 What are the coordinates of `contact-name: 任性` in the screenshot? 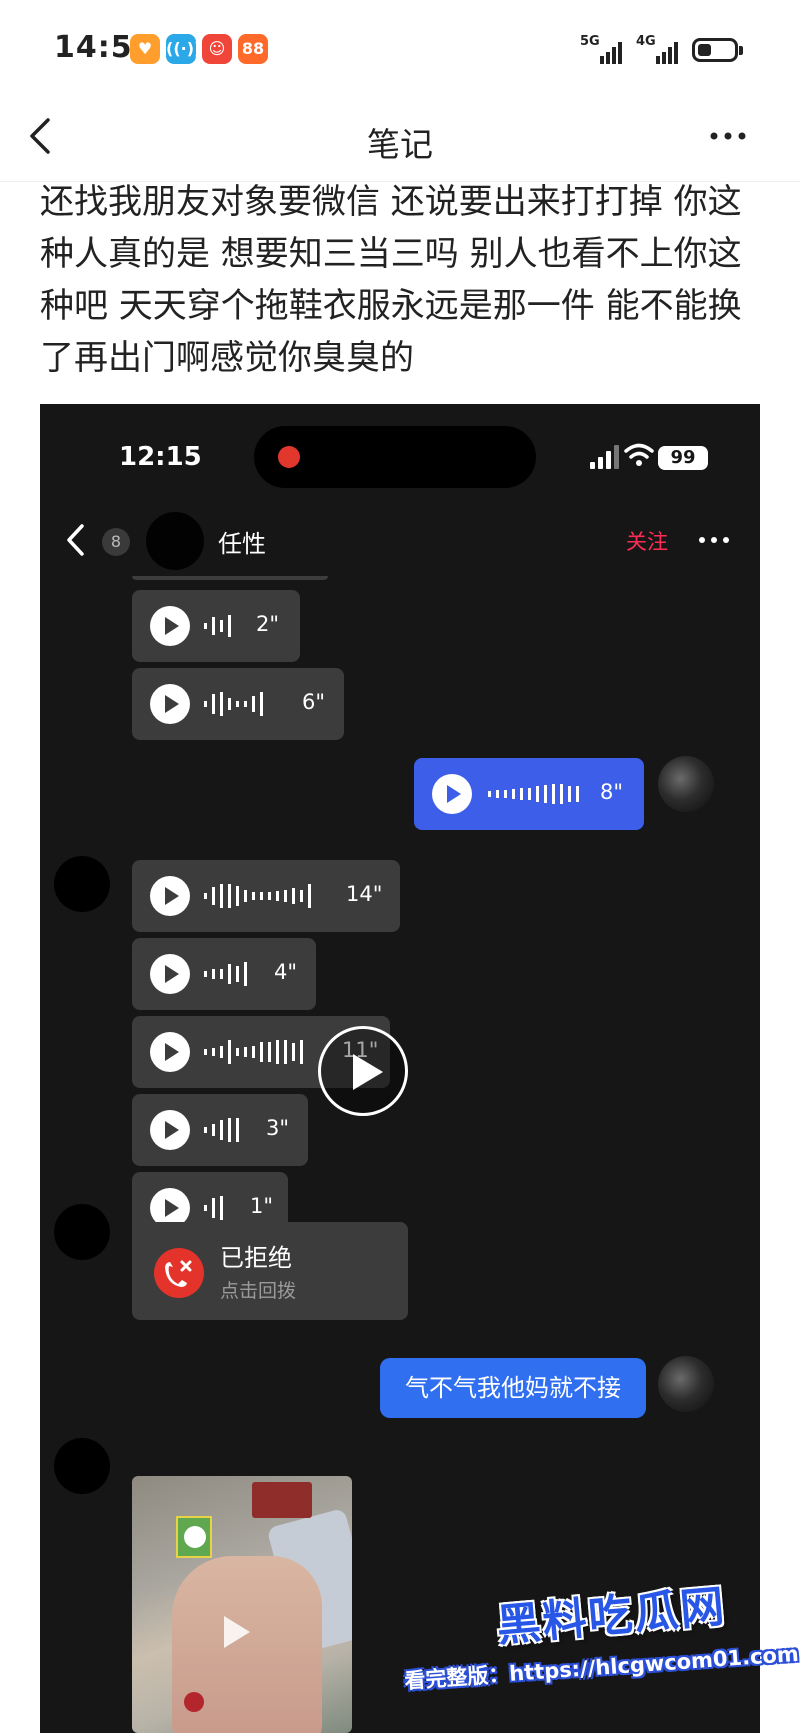 It's located at (242, 544).